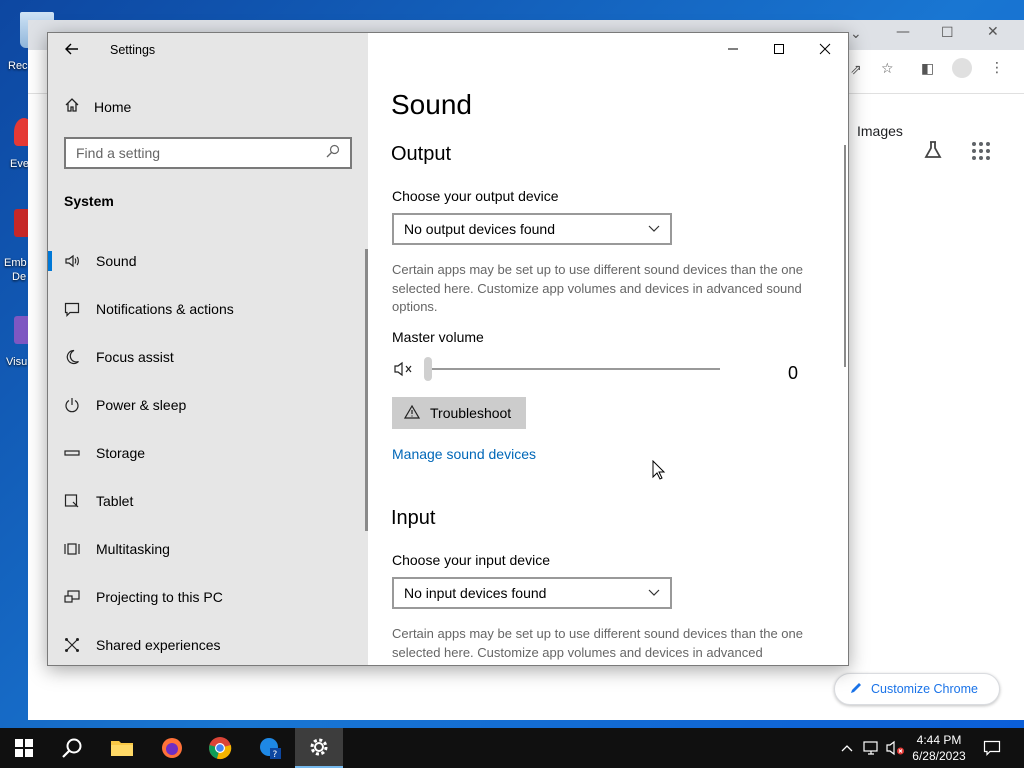  What do you see at coordinates (464, 454) in the screenshot?
I see `manage-sound-devices-link: Manage sound devices` at bounding box center [464, 454].